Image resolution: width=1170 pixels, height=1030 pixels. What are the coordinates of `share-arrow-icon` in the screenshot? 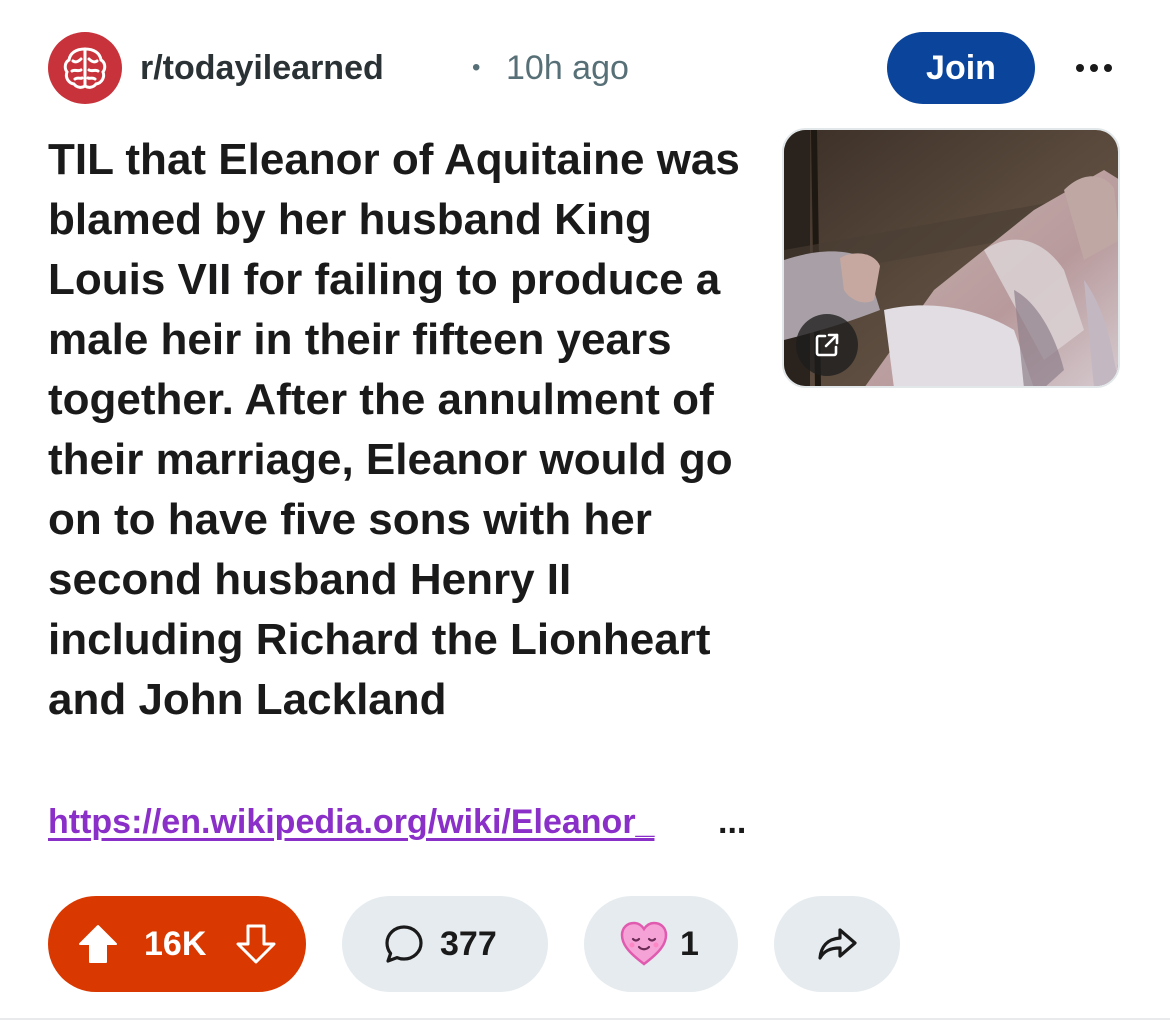 It's located at (837, 944).